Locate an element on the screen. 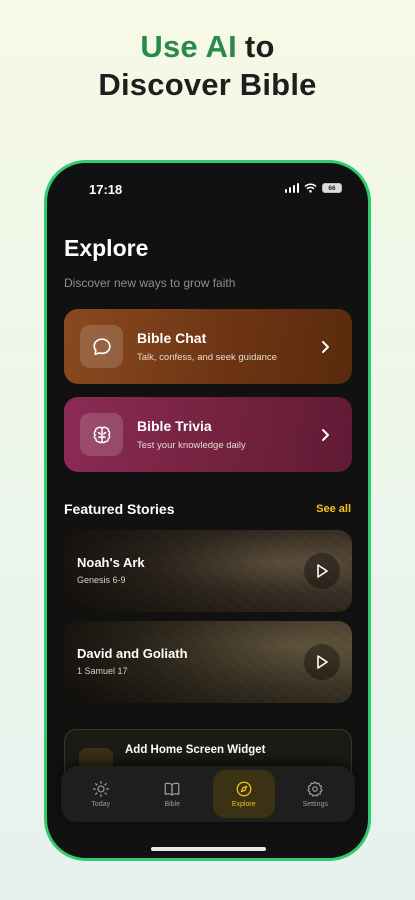  story-card-noahs-ark: Noah's Ark Genesis 6-9 is located at coordinates (208, 571).